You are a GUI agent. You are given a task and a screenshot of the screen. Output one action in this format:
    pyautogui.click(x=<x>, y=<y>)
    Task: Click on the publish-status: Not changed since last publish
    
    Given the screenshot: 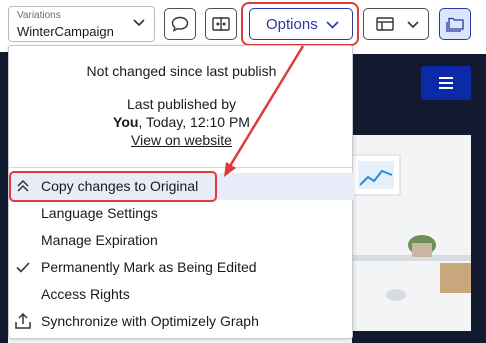 What is the action you would take?
    pyautogui.click(x=181, y=71)
    